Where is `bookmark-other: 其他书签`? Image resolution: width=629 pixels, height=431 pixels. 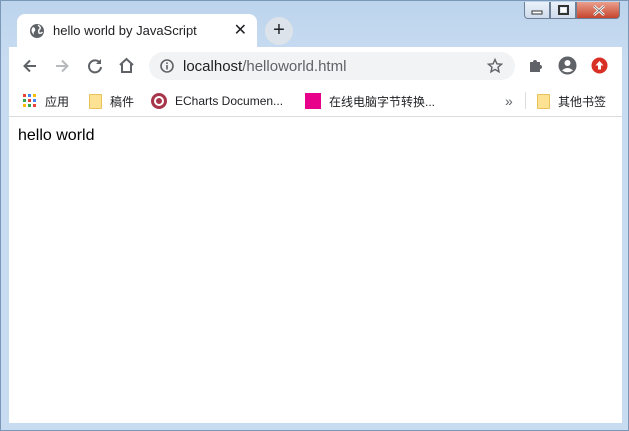 bookmark-other: 其他书签 is located at coordinates (571, 101).